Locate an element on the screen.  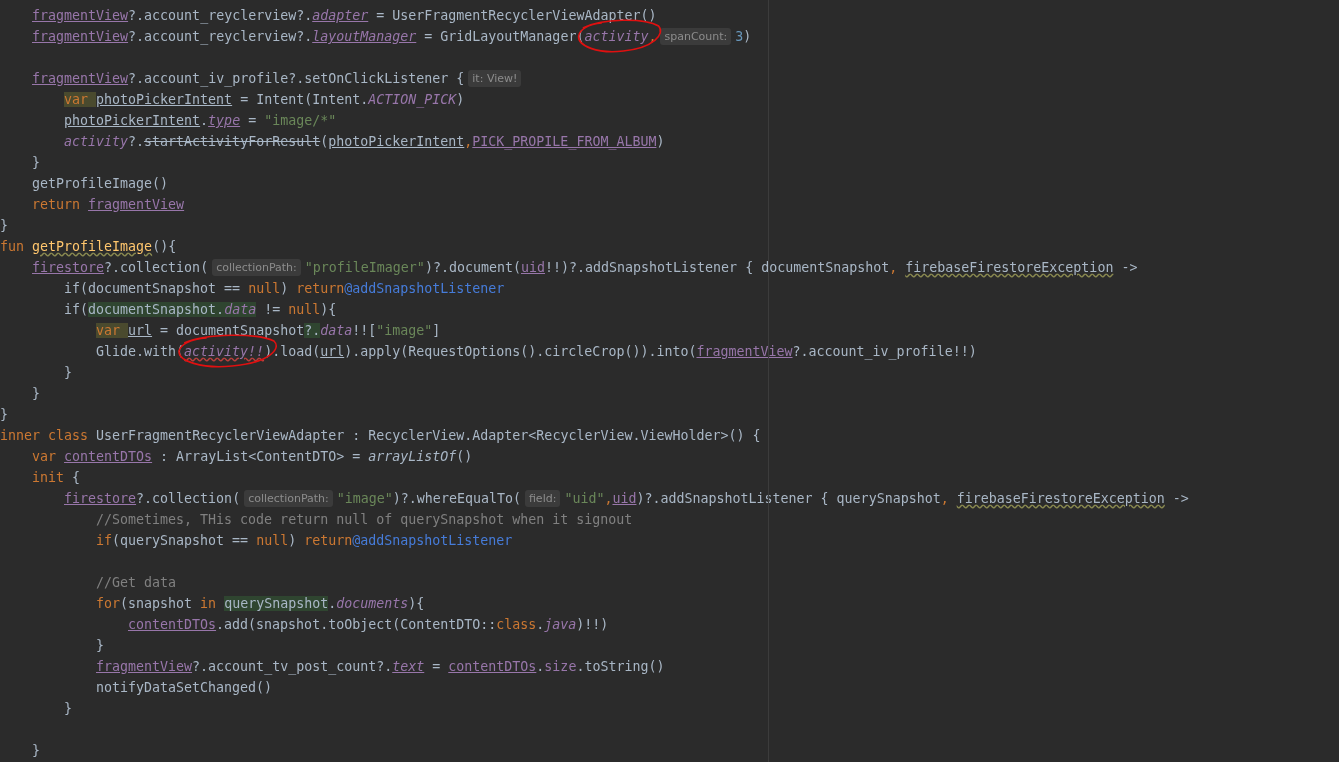
code-text: contentDTOs.add(snapshot.toObject(ContentDTO::class.java)!!) is located at coordinates (368, 625).